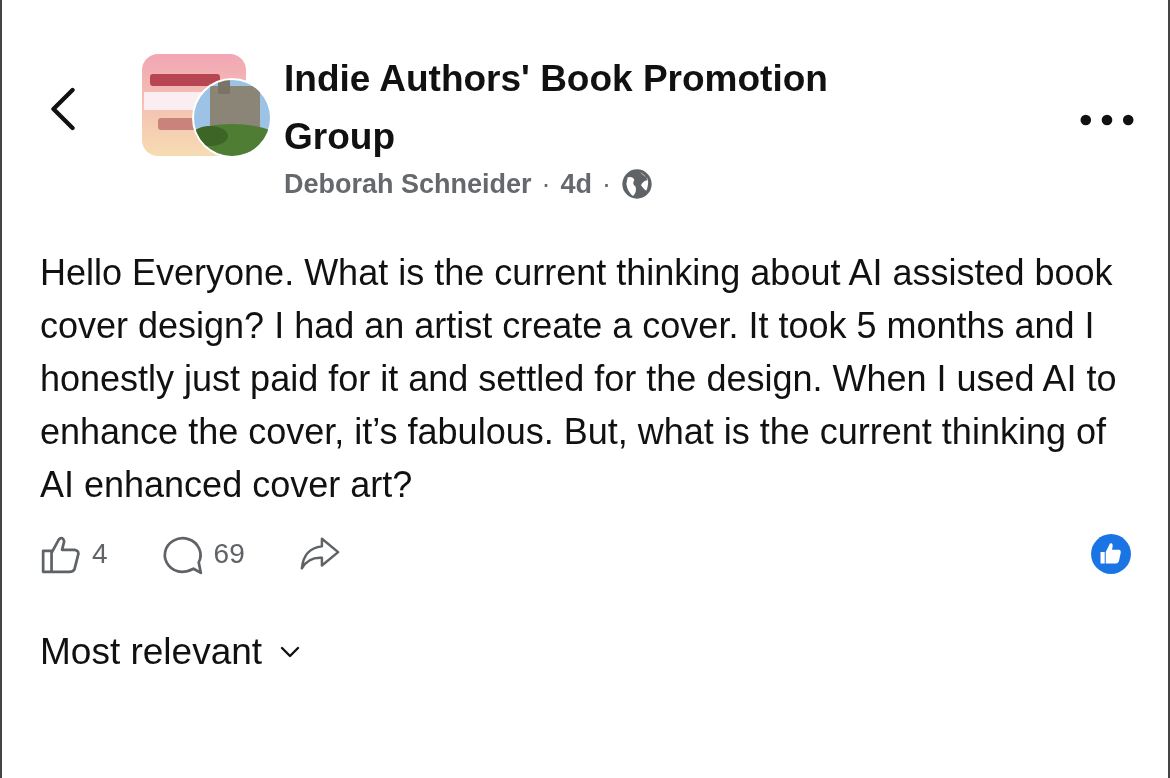  I want to click on more-icon, so click(1107, 120).